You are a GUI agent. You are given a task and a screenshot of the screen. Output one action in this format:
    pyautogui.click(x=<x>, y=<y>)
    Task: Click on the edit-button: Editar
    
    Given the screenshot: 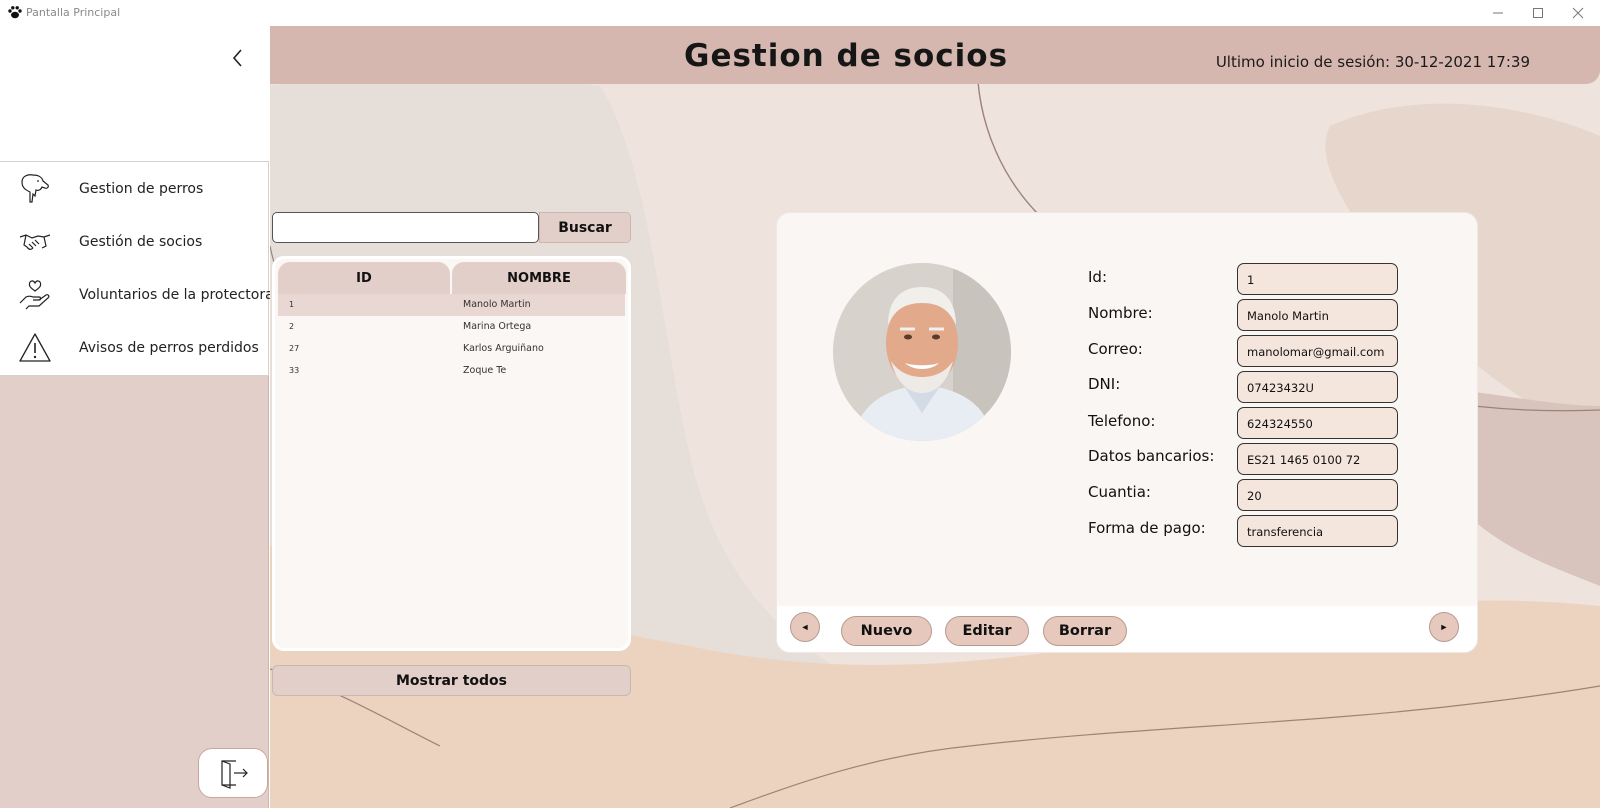 What is the action you would take?
    pyautogui.click(x=987, y=631)
    